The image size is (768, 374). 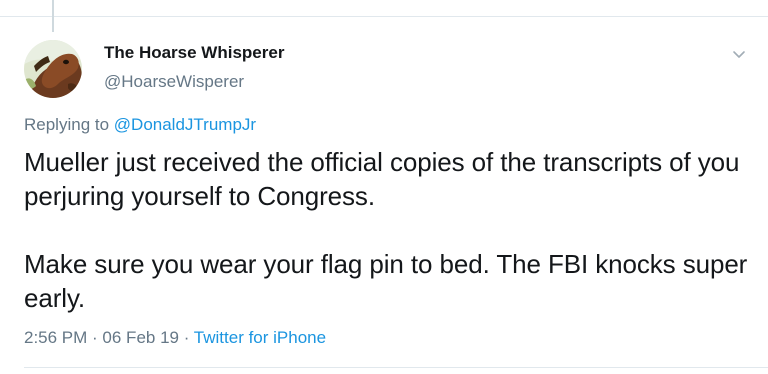 I want to click on thread-connector-line, so click(x=53, y=16).